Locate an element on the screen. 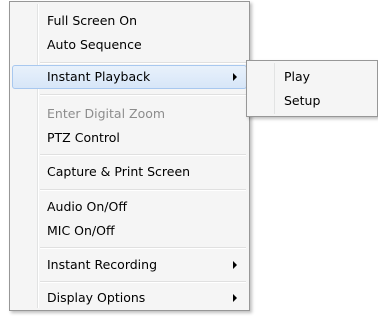 The width and height of the screenshot is (378, 316). submenu-item-setup: Setup is located at coordinates (312, 101).